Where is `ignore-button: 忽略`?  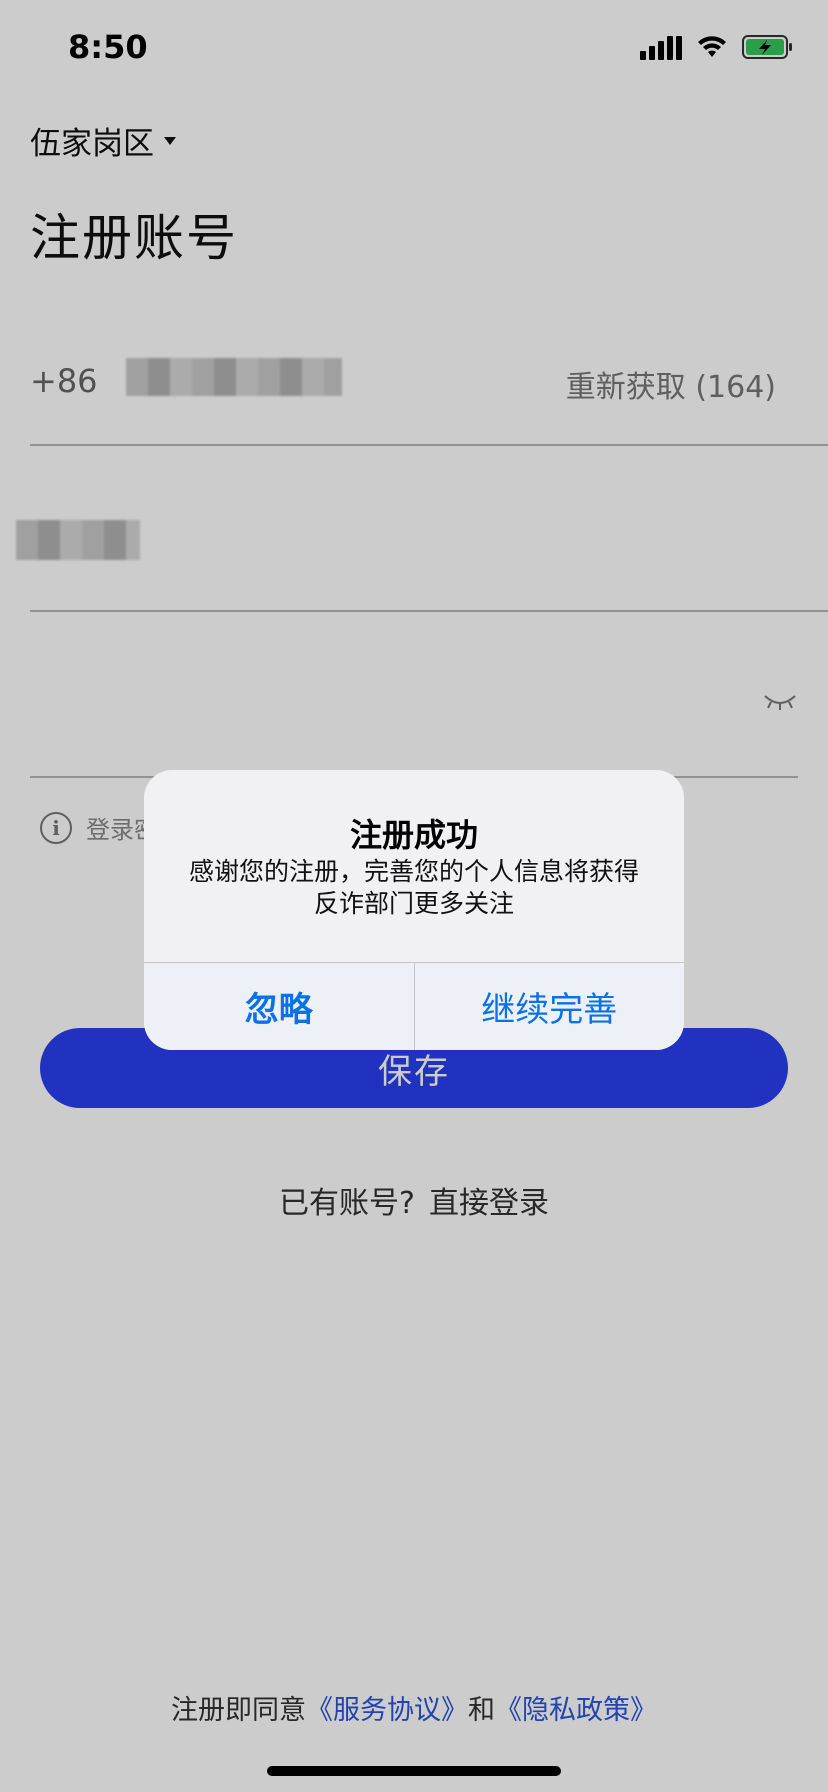
ignore-button: 忽略 is located at coordinates (279, 1006).